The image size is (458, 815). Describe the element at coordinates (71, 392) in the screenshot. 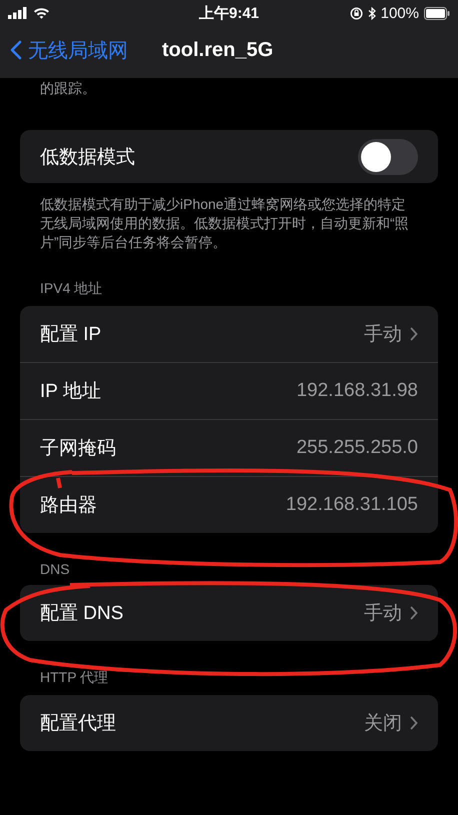

I see `row-label: IP 地址` at that location.